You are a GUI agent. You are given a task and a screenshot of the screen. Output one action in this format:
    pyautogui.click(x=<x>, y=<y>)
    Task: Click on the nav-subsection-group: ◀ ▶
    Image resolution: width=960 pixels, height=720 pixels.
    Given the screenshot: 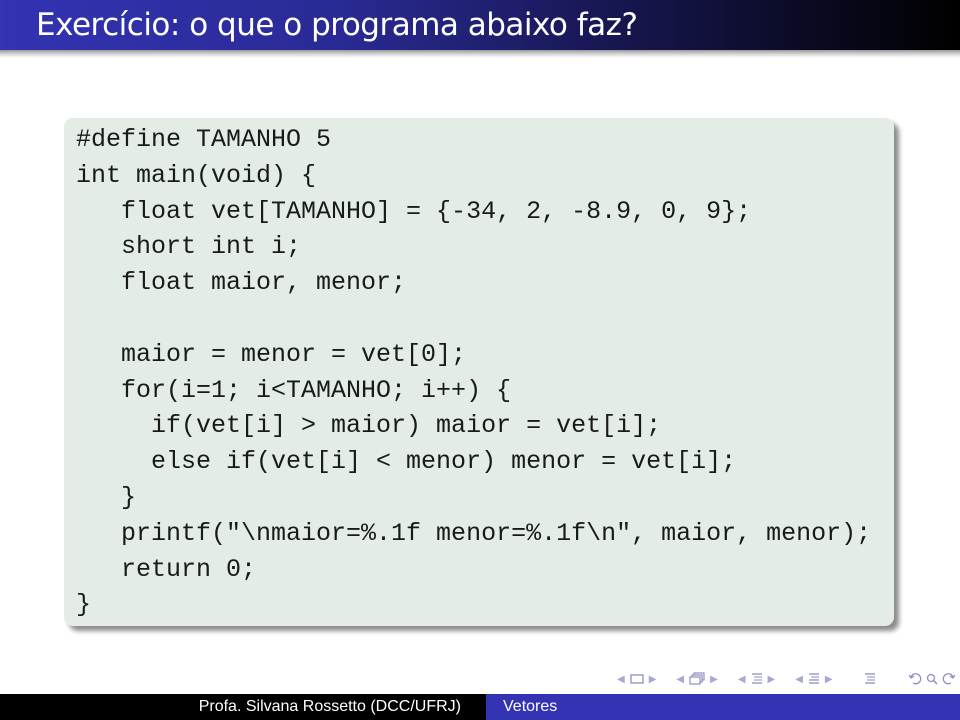 What is the action you would take?
    pyautogui.click(x=696, y=679)
    